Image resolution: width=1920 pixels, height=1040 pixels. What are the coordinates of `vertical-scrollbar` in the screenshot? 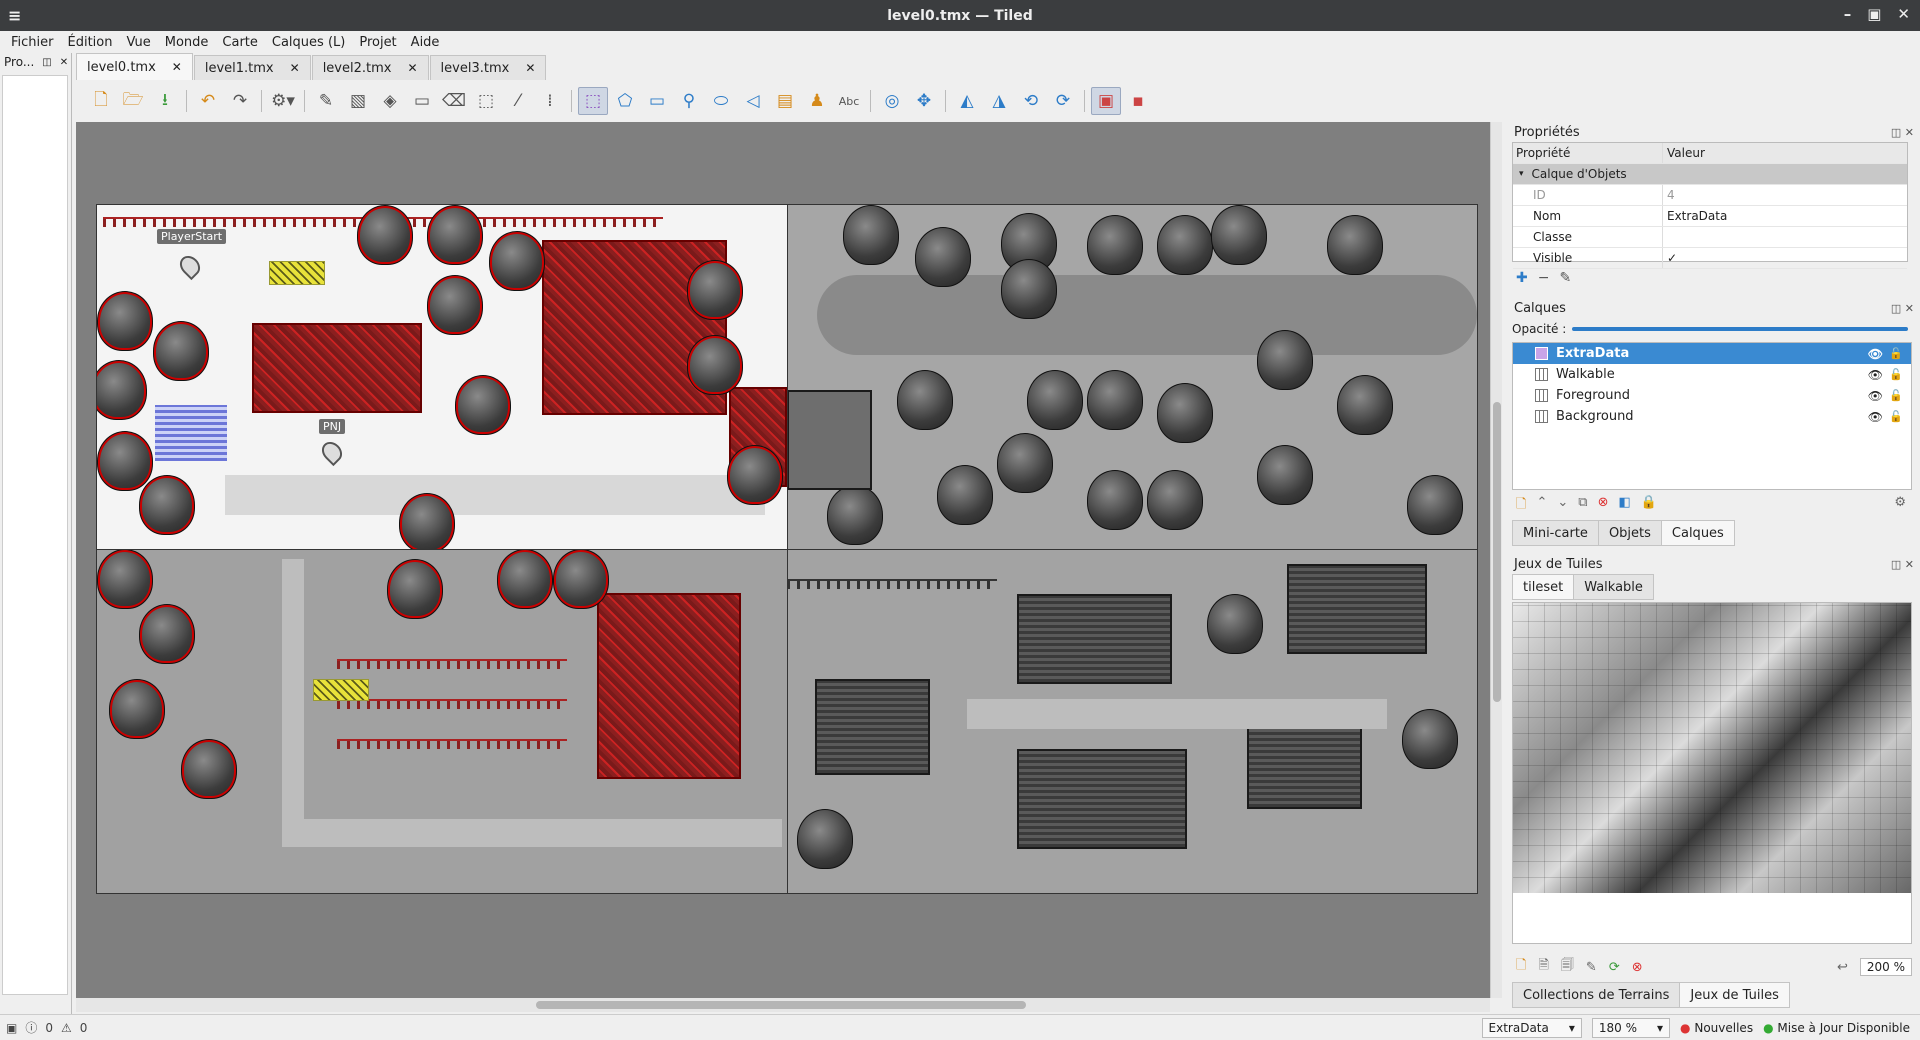 It's located at (1496, 560).